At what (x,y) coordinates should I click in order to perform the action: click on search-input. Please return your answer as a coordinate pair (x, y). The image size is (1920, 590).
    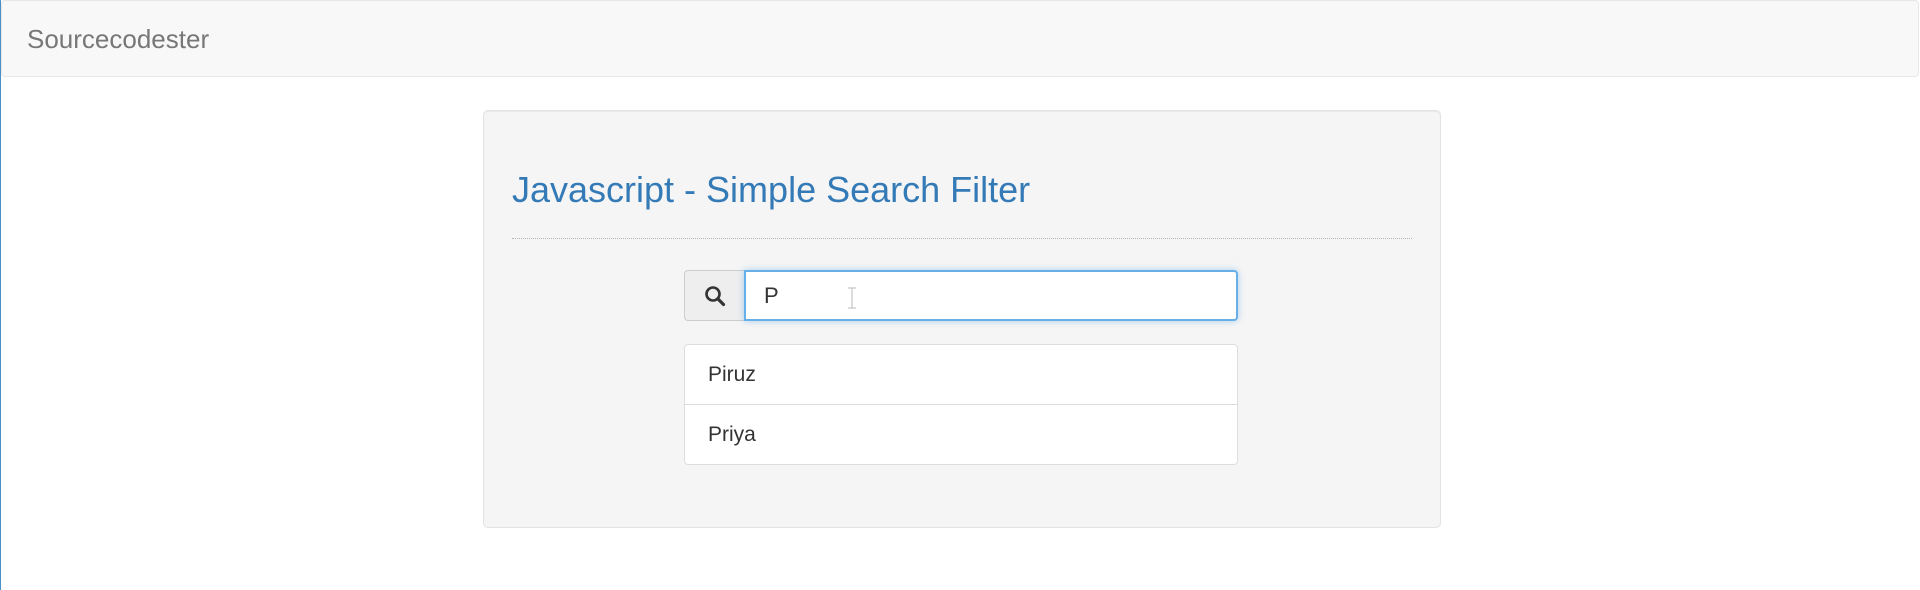
    Looking at the image, I should click on (991, 295).